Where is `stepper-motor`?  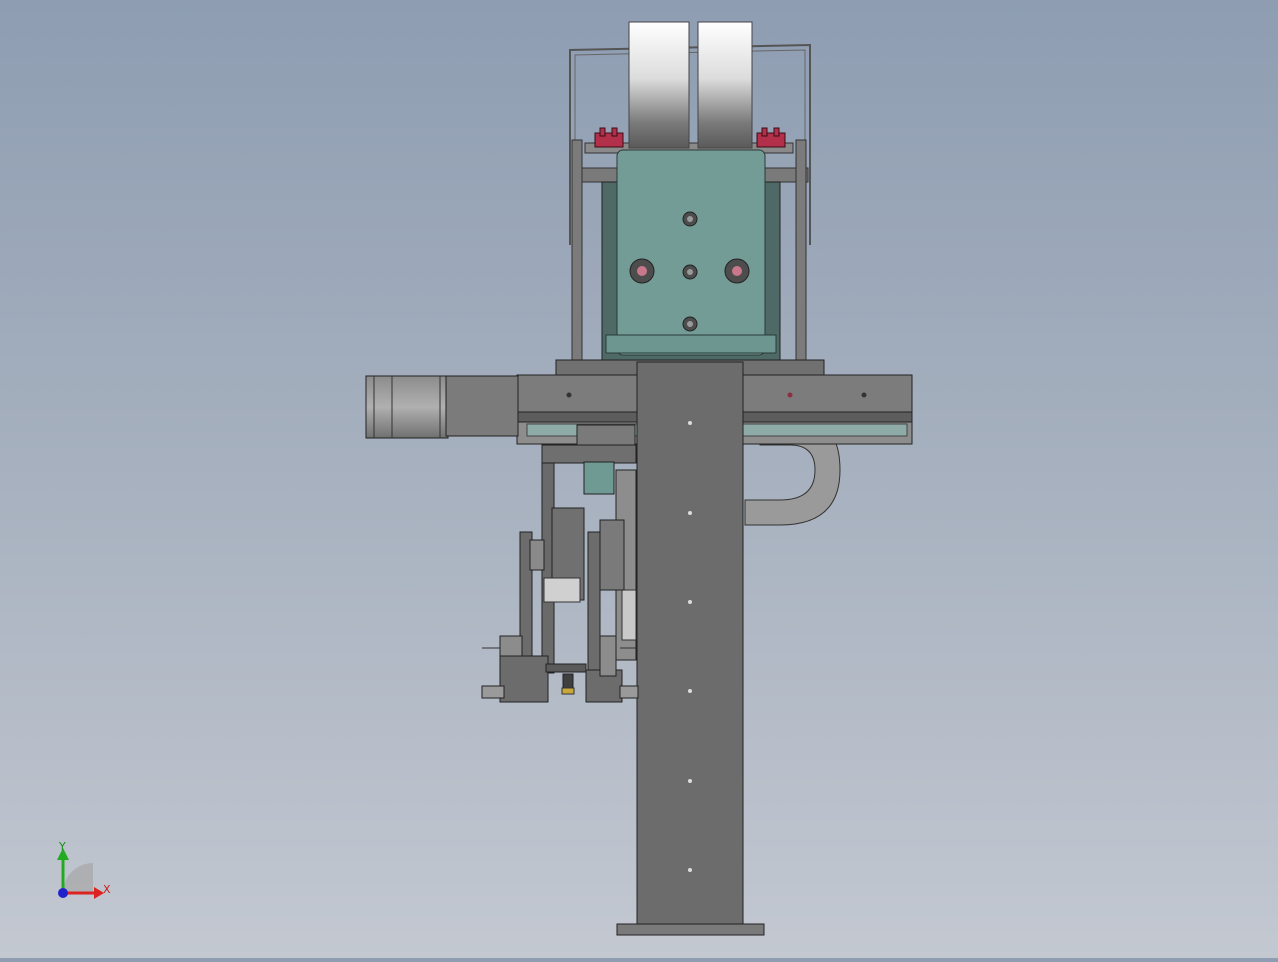
stepper-motor is located at coordinates (442, 407).